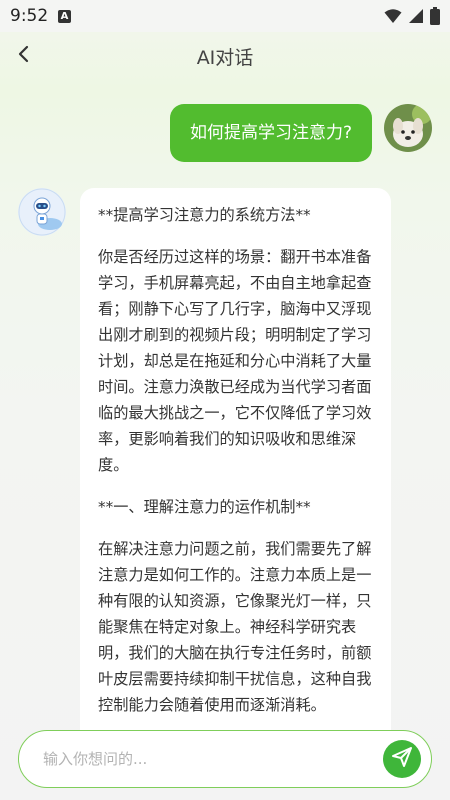 The height and width of the screenshot is (800, 450). I want to click on status-time: 9:52, so click(29, 16).